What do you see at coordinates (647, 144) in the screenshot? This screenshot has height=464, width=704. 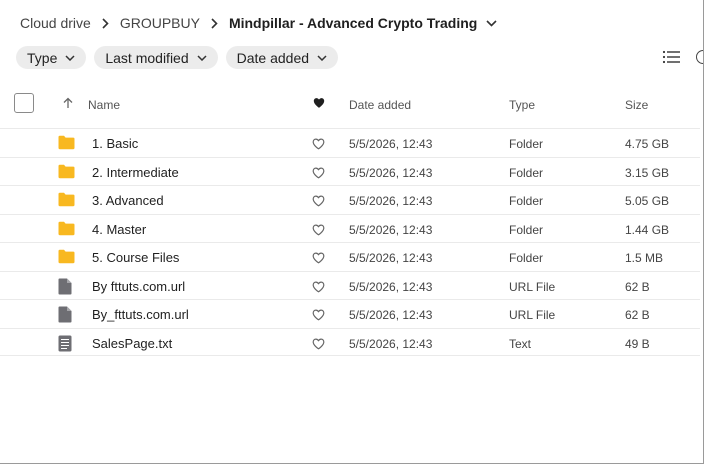 I see `file-size: 4.75 GB` at bounding box center [647, 144].